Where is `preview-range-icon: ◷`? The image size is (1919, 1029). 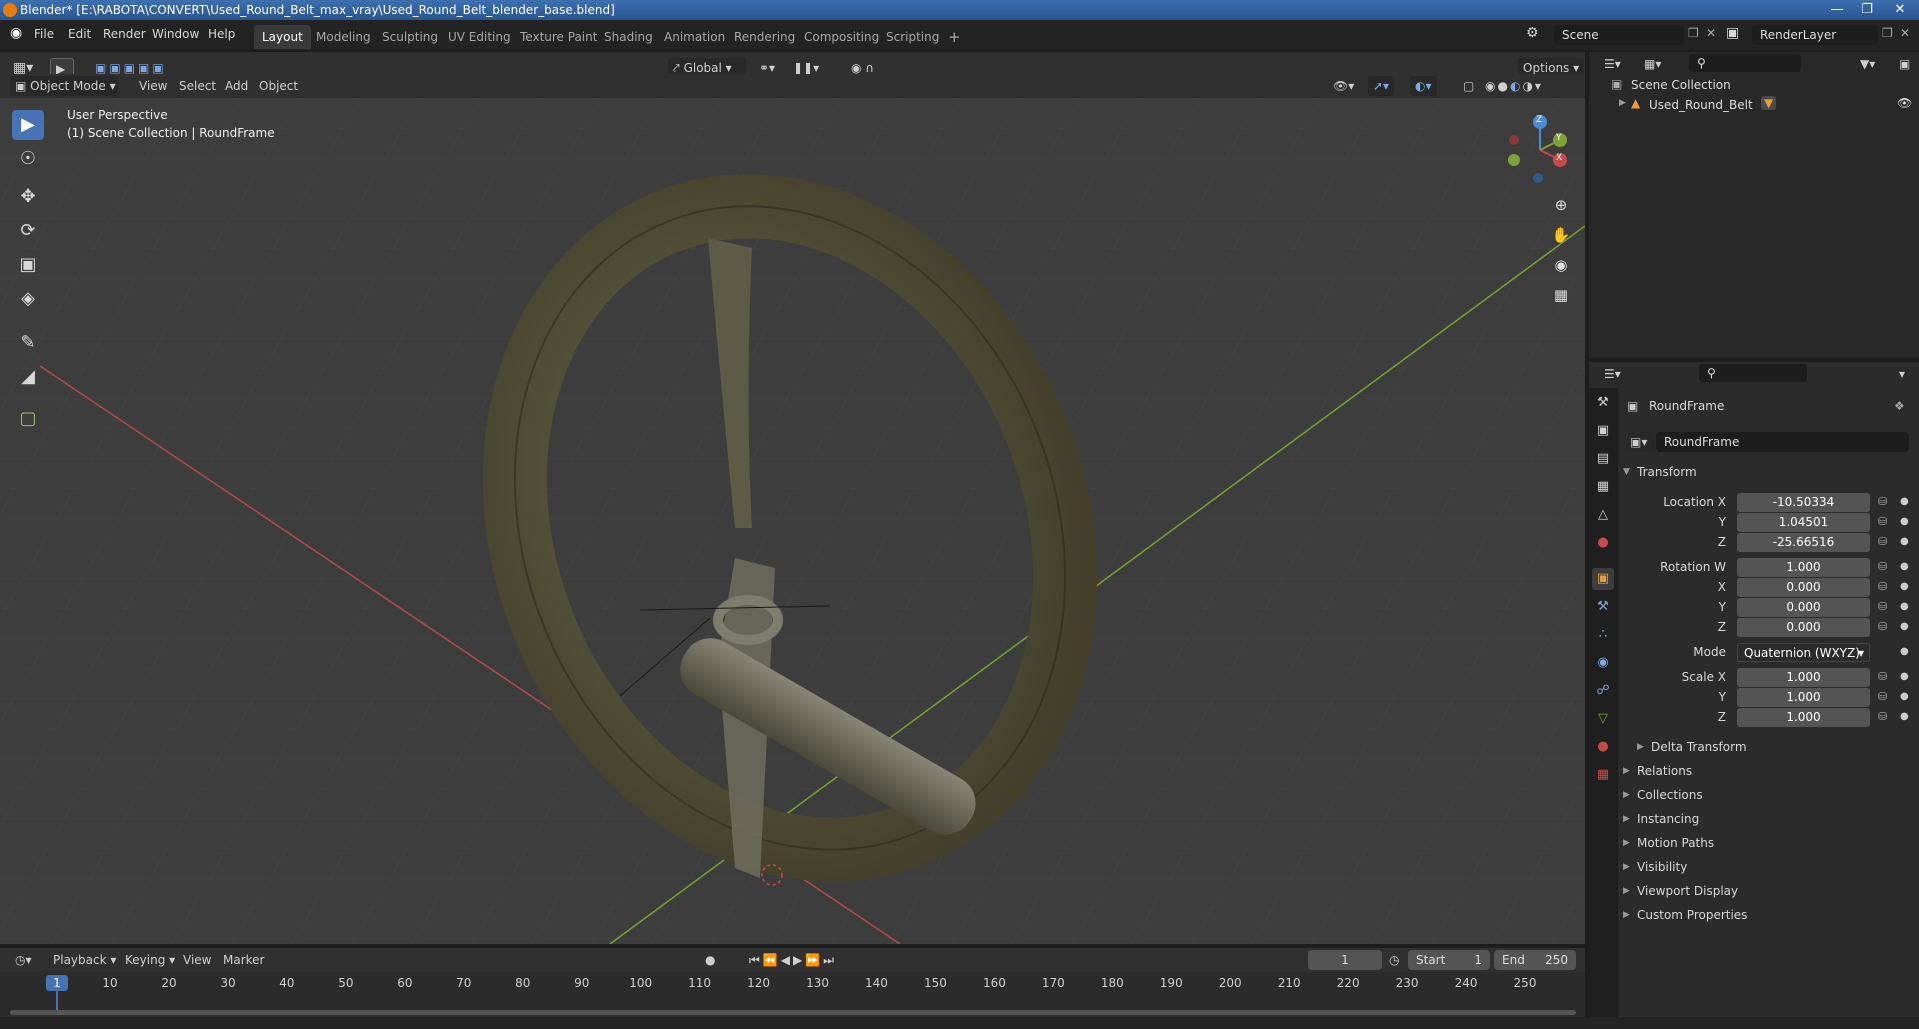
preview-range-icon: ◷ is located at coordinates (1394, 960).